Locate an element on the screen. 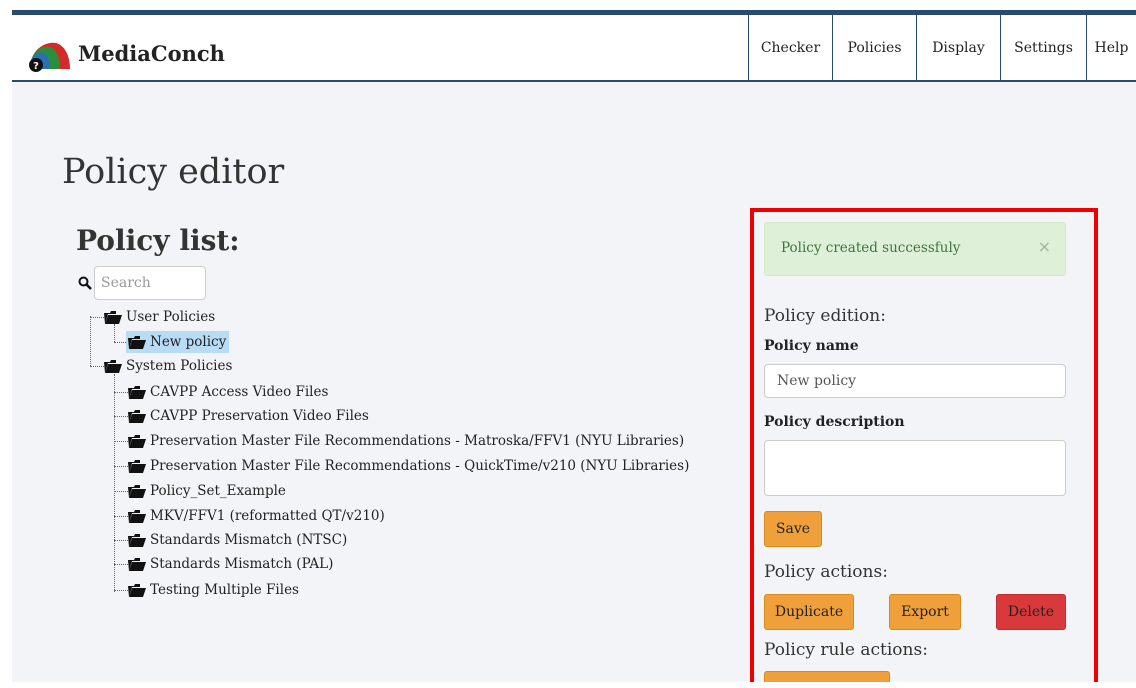 This screenshot has height=688, width=1136. save-button: Save is located at coordinates (793, 529).